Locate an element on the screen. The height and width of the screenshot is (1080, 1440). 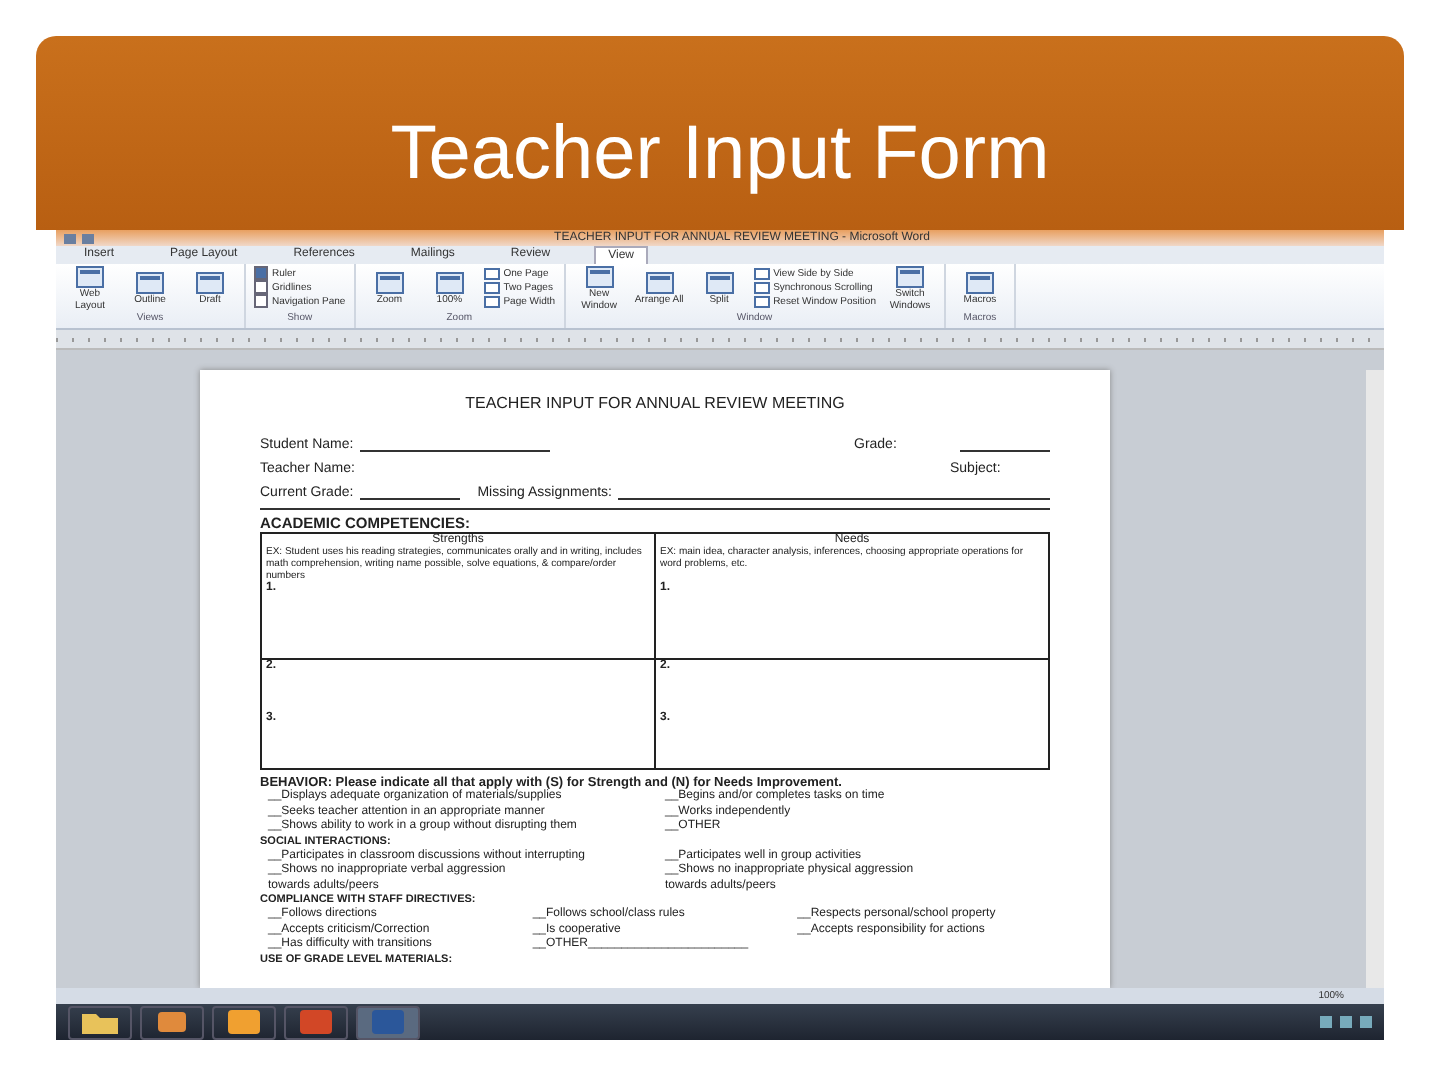
document-heading: TEACHER INPUT FOR ANNUAL REVIEW MEETING is located at coordinates (655, 403).